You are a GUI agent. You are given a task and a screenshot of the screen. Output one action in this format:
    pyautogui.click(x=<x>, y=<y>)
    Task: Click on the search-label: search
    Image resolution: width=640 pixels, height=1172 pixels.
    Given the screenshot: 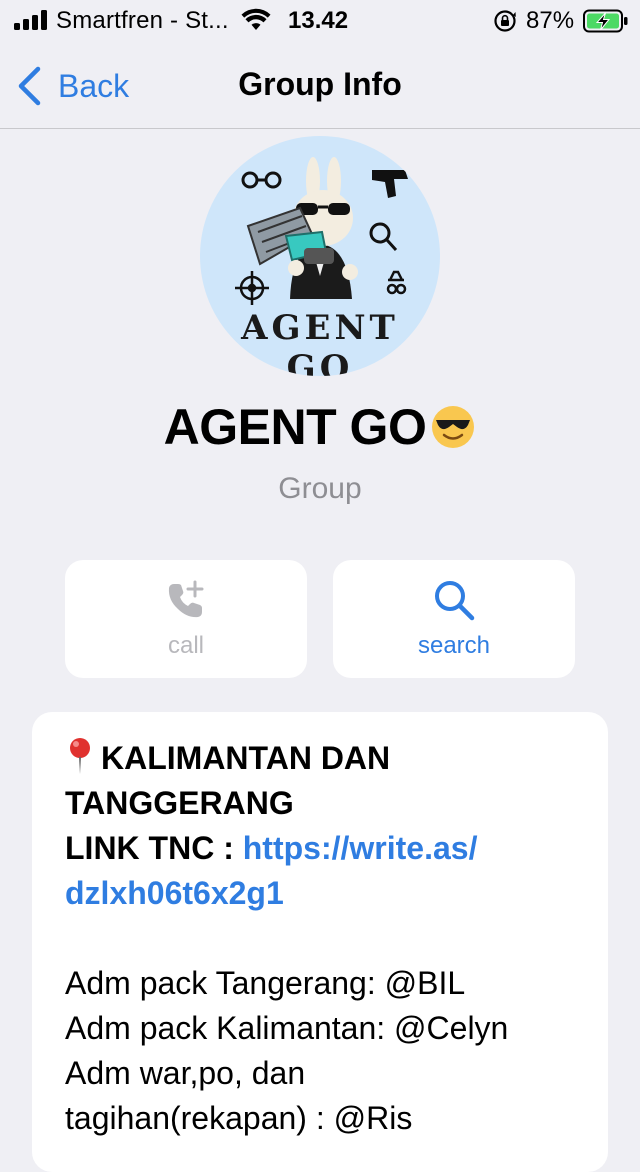 What is the action you would take?
    pyautogui.click(x=454, y=645)
    